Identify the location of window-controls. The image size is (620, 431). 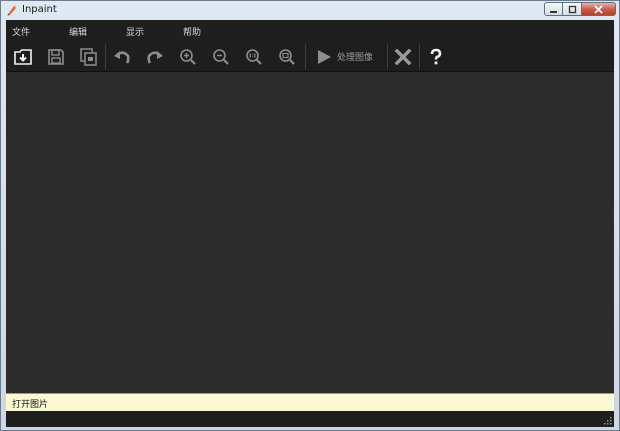
(580, 9).